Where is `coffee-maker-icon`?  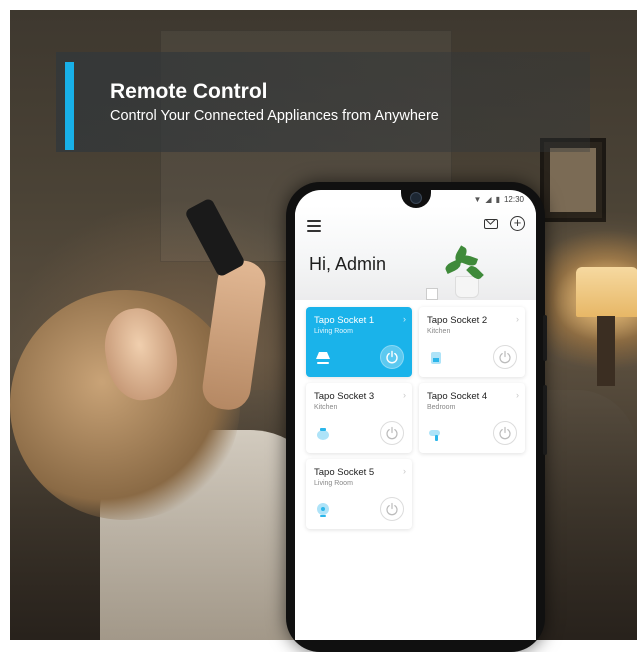 coffee-maker-icon is located at coordinates (436, 358).